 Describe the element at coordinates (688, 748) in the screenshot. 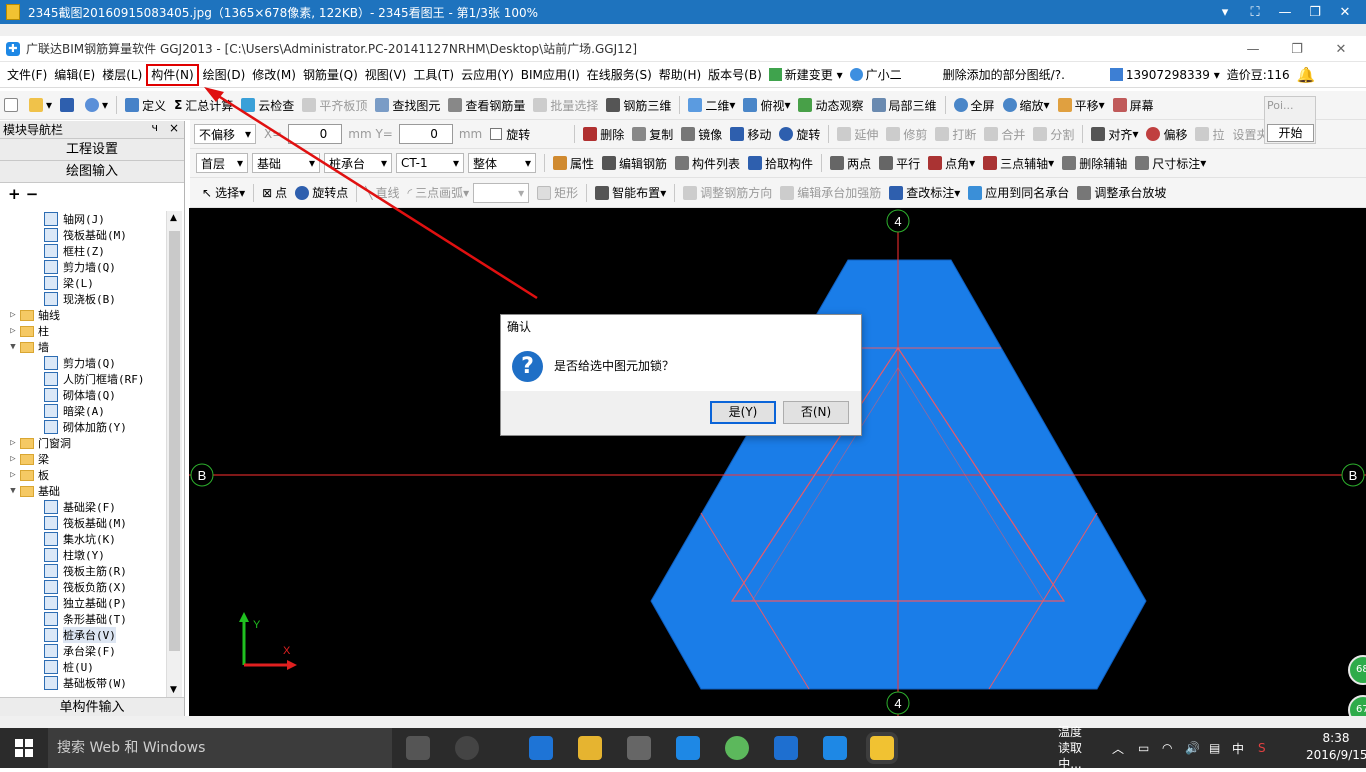

I see `glodon-g-icon` at that location.